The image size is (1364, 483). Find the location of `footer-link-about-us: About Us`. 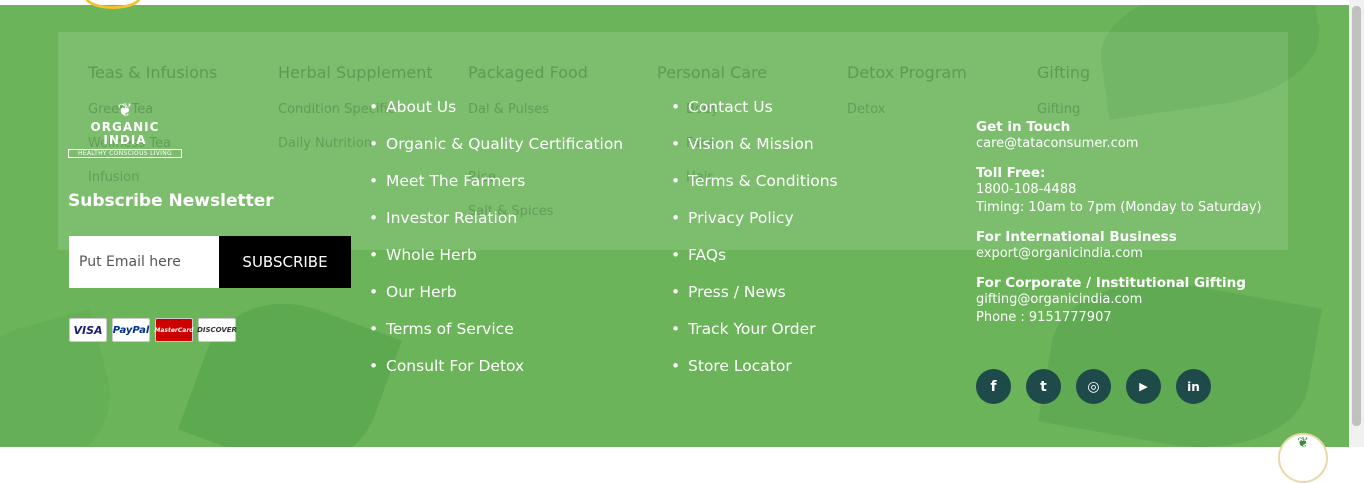

footer-link-about-us: About Us is located at coordinates (495, 115).